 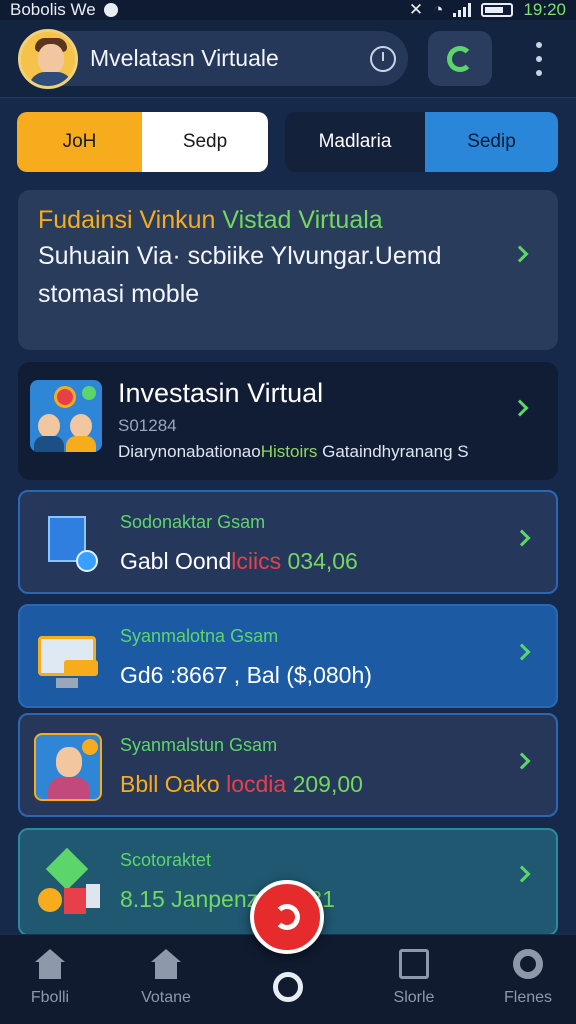 I want to click on wifi-icon: ◔, so click(x=438, y=9).